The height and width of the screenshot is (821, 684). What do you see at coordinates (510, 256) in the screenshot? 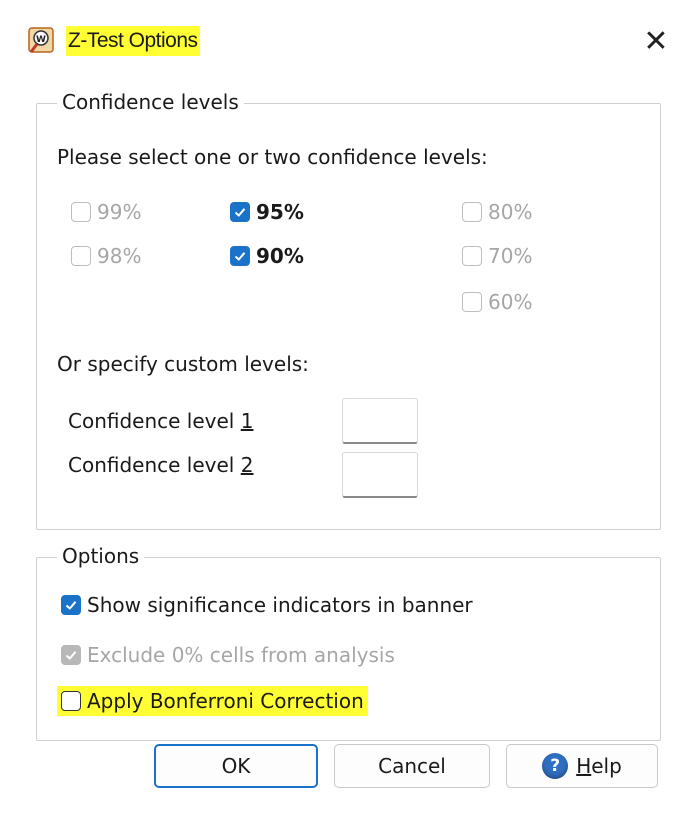
I see `checkbox-label: 70%` at bounding box center [510, 256].